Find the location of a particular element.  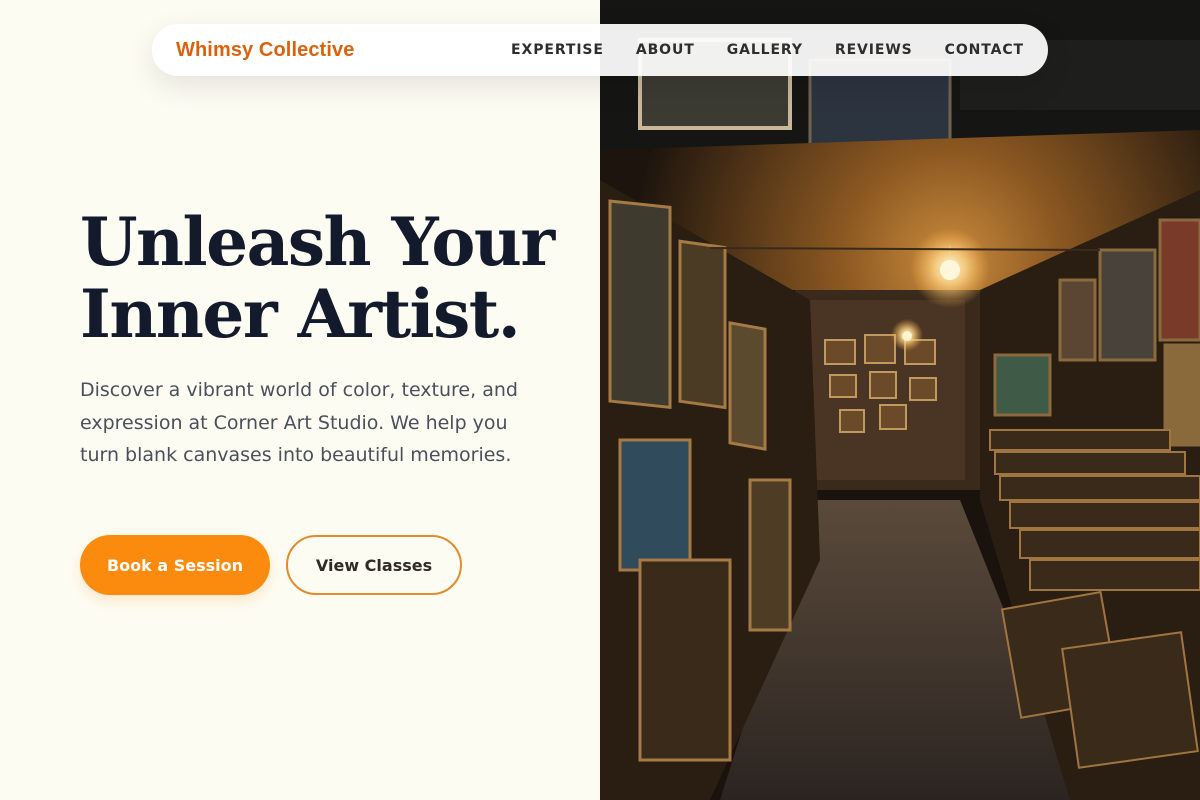

hero-title-line-2: Inner Artist. is located at coordinates (300, 314).